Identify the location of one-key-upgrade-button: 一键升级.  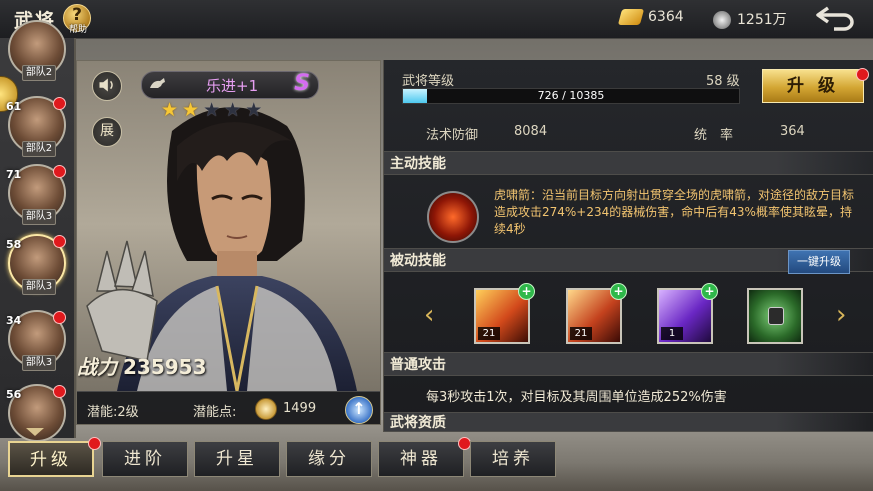
(819, 262).